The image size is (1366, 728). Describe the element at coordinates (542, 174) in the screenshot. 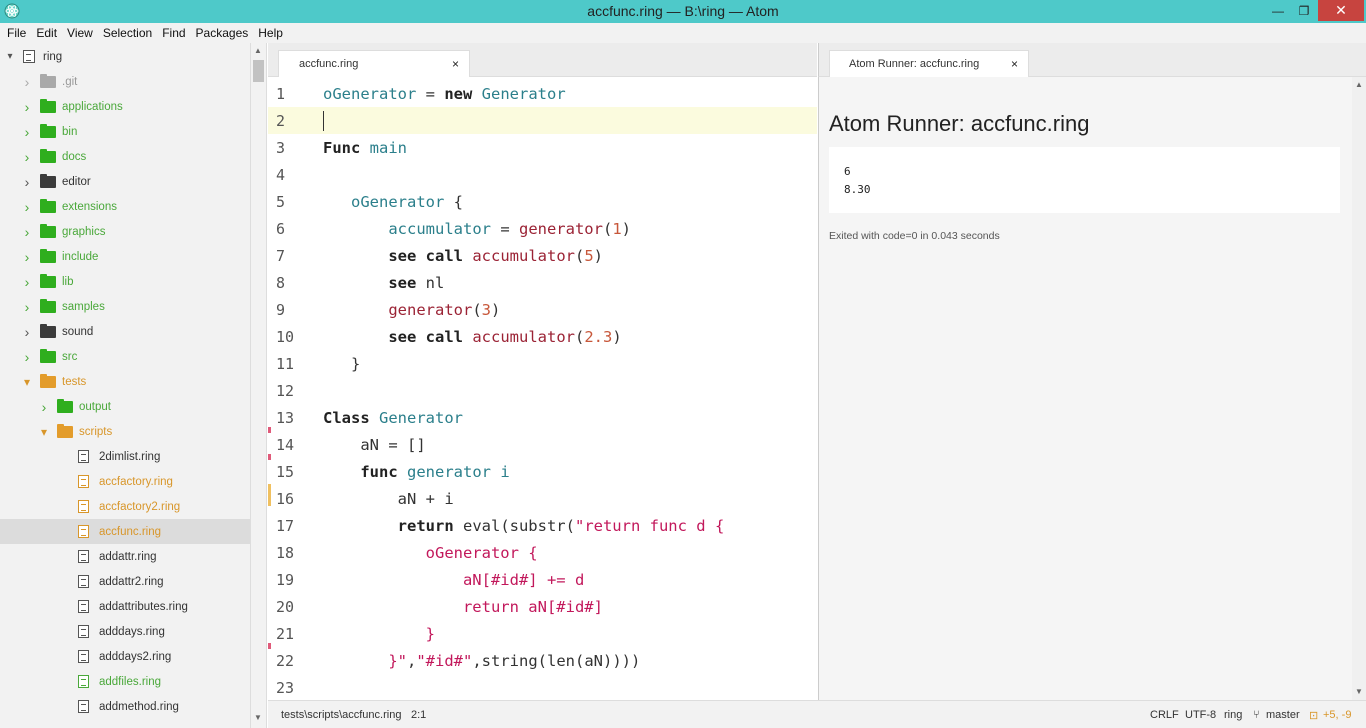

I see `code-line: 4` at that location.